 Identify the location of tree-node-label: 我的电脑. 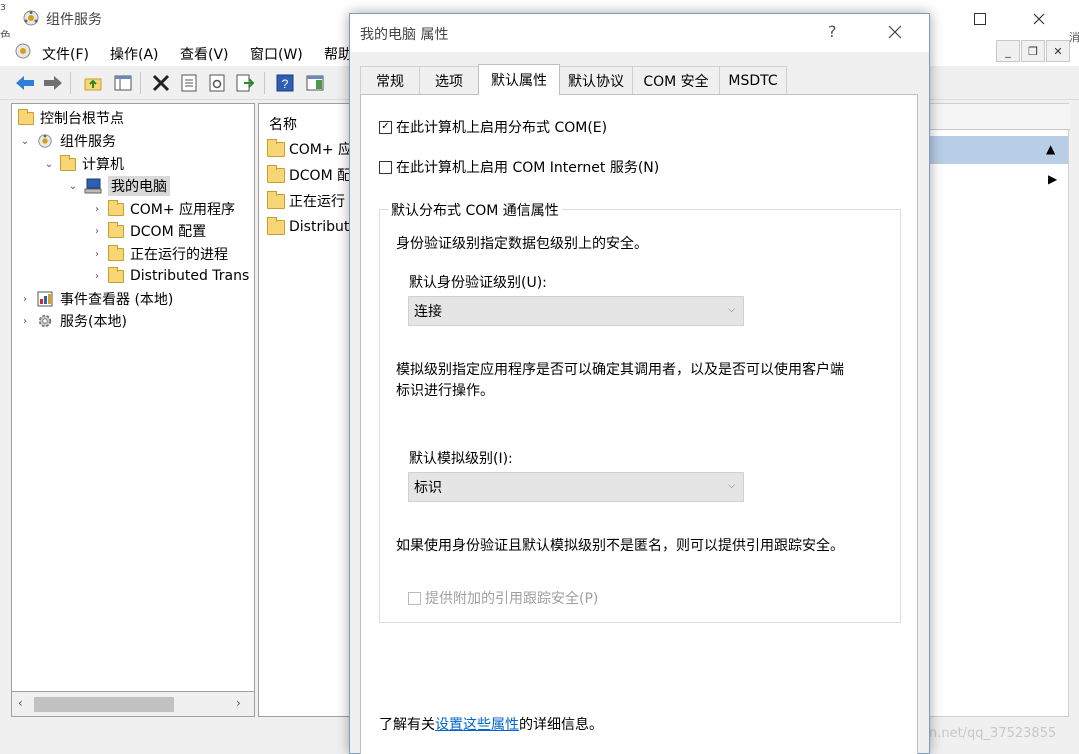
(139, 186).